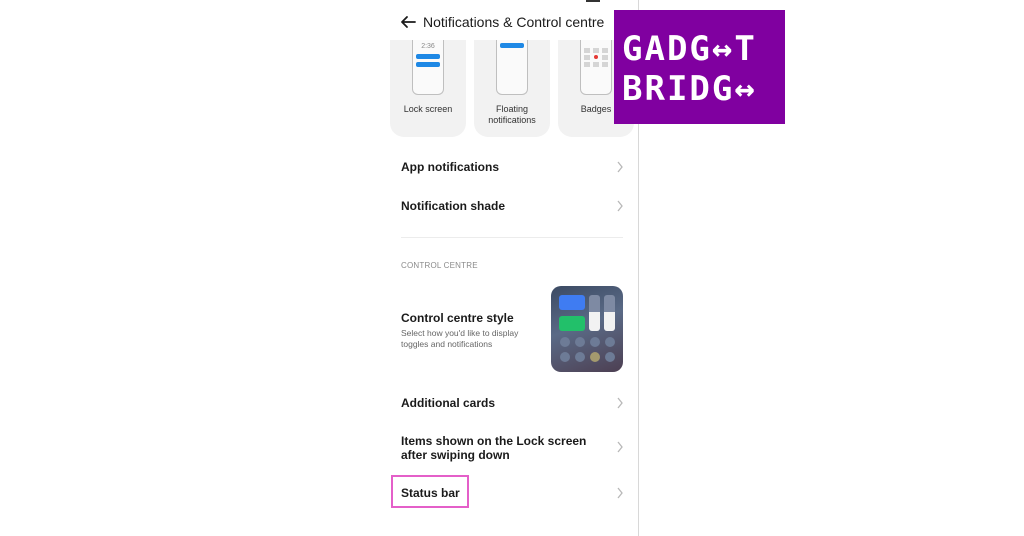 Image resolution: width=1024 pixels, height=536 pixels. Describe the element at coordinates (450, 167) in the screenshot. I see `item-label: App notifications` at that location.